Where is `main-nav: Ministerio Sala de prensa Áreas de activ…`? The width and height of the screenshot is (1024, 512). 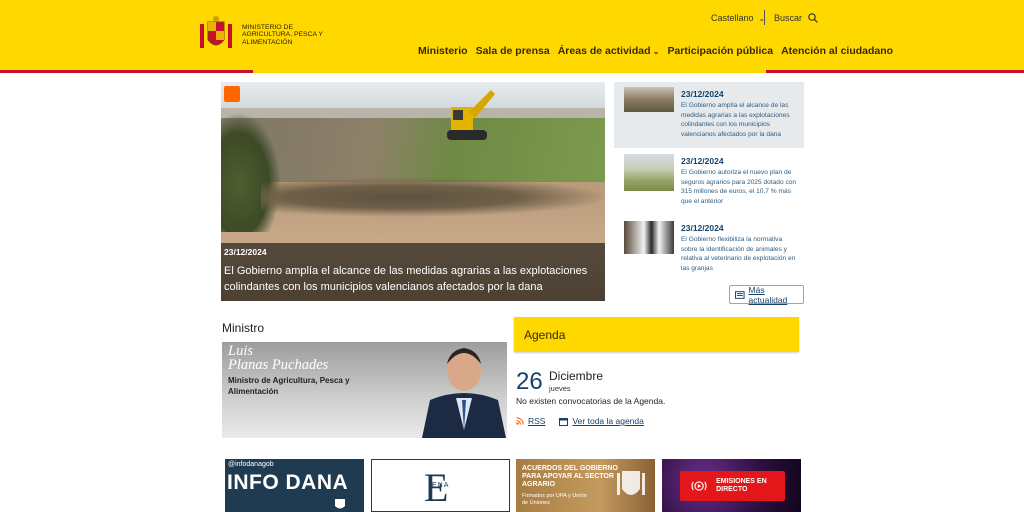 main-nav: Ministerio Sala de prensa Áreas de activ… is located at coordinates (659, 51).